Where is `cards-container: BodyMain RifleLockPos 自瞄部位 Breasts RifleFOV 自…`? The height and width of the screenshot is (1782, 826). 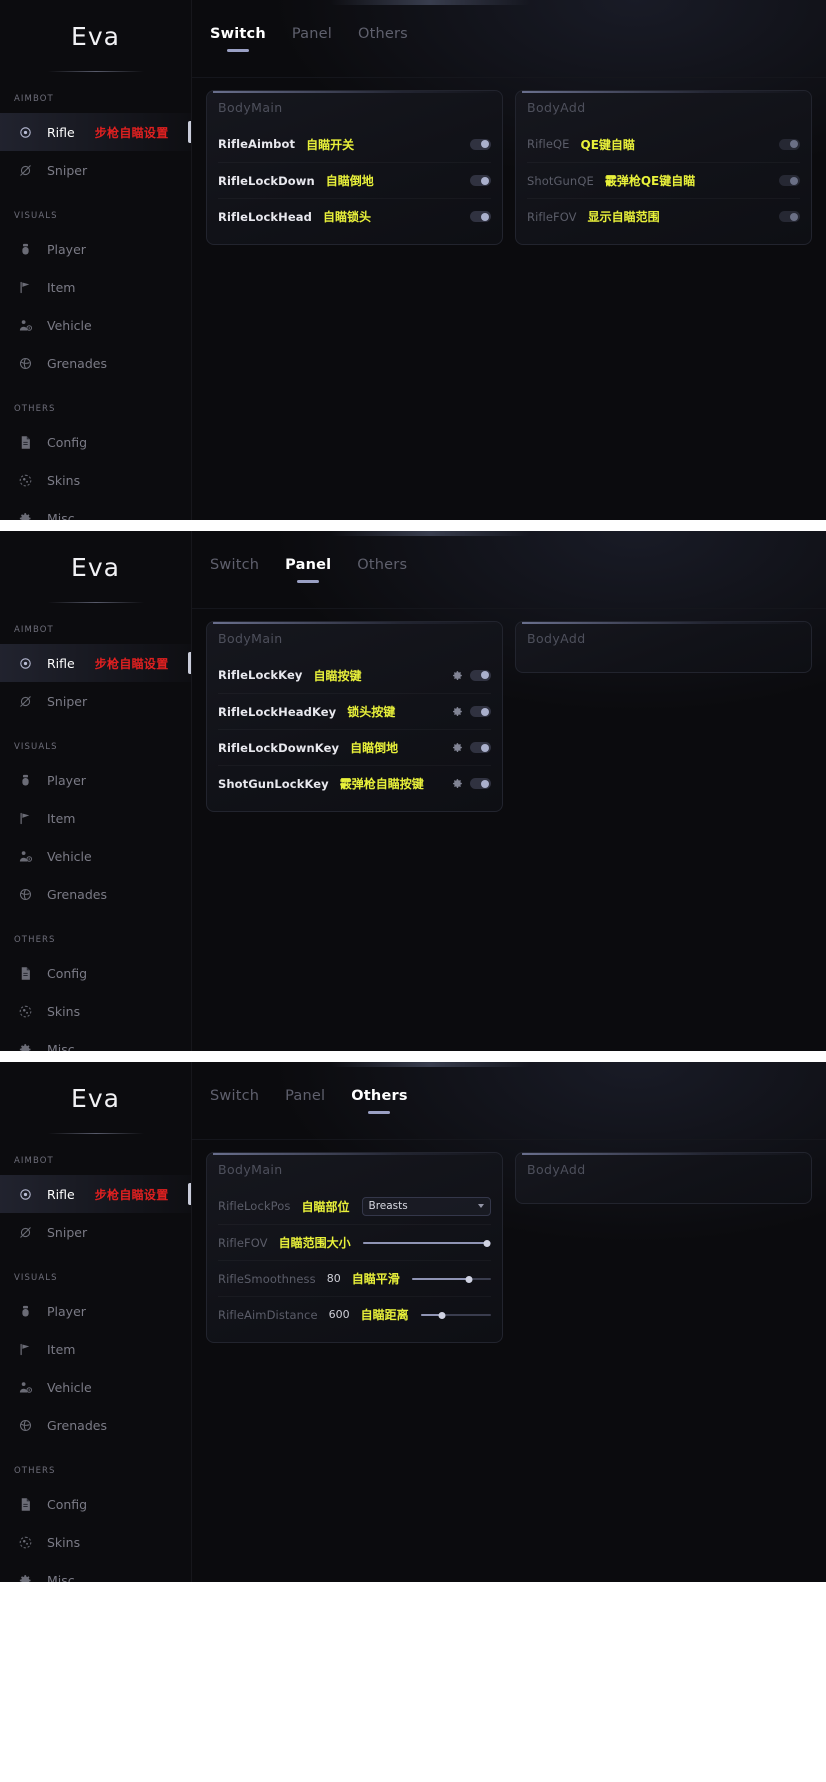 cards-container: BodyMain RifleLockPos 自瞄部位 Breasts RifleFOV 自… is located at coordinates (509, 1241).